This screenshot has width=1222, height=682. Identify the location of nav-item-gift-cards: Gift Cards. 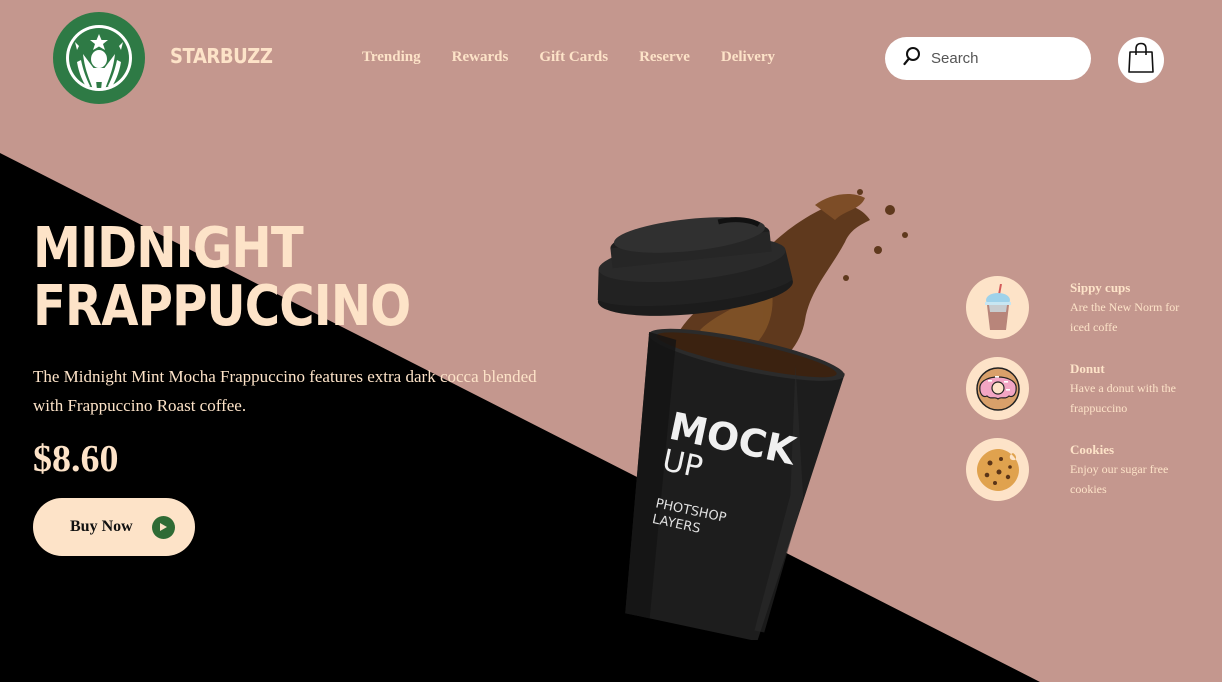
(573, 57).